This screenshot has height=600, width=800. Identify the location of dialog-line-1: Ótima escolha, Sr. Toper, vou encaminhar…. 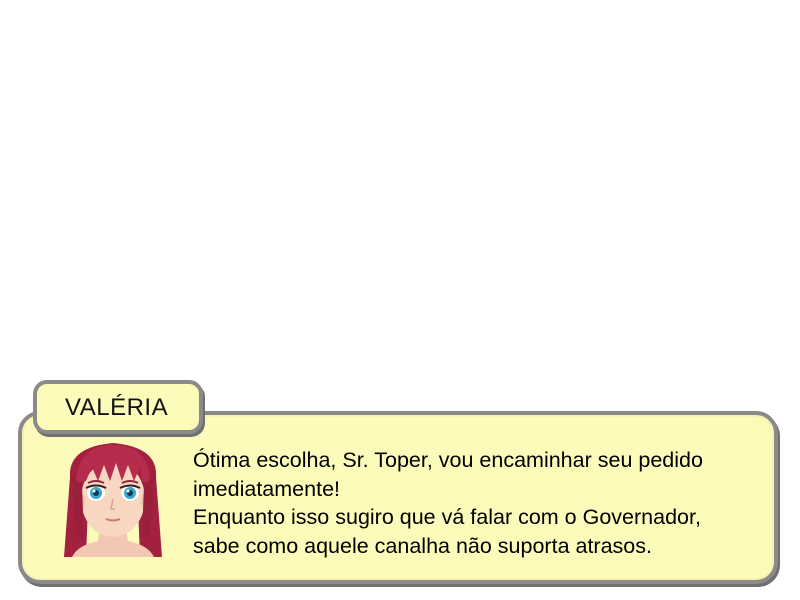
(448, 460).